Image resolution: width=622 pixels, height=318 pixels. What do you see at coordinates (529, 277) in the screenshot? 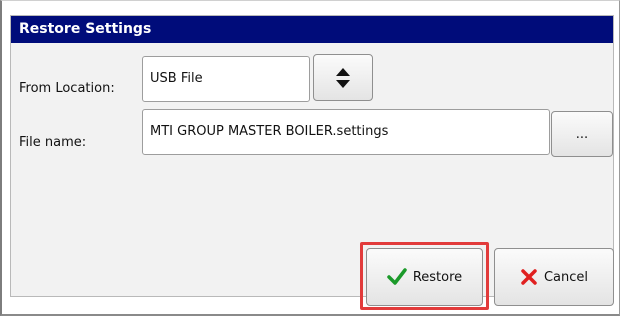
I see `x-mark-icon` at bounding box center [529, 277].